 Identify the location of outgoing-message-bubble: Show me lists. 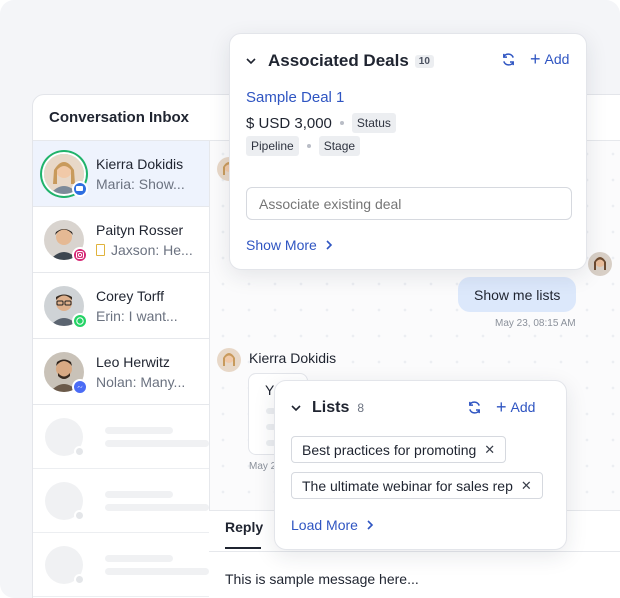
(517, 294).